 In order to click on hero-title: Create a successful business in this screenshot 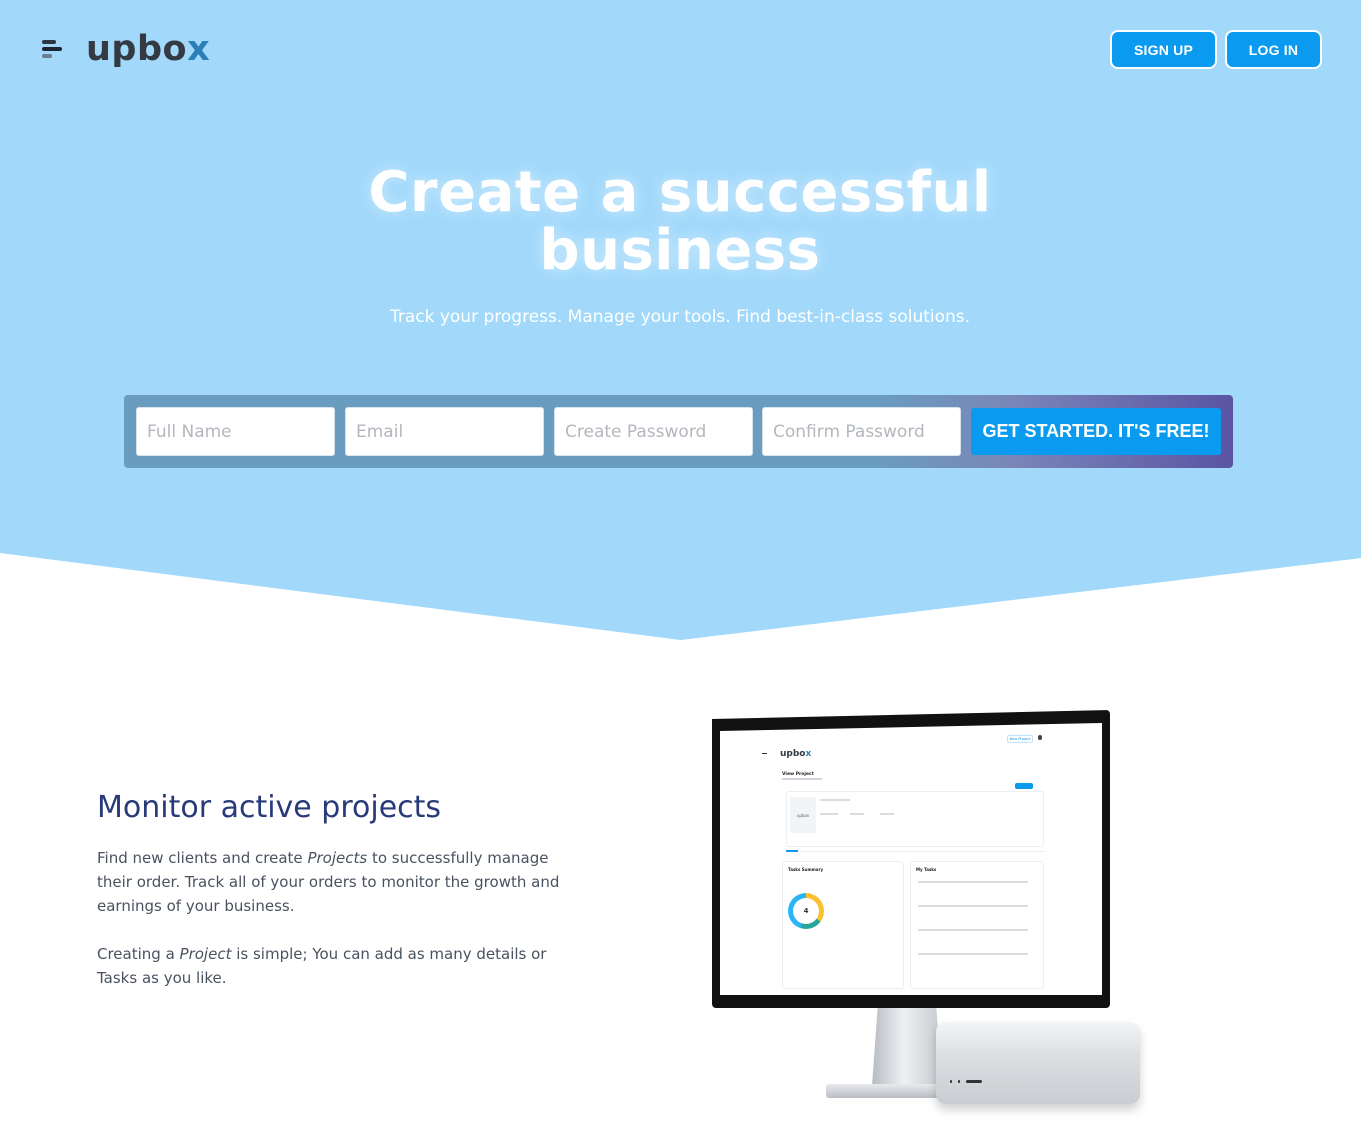, I will do `click(680, 222)`.